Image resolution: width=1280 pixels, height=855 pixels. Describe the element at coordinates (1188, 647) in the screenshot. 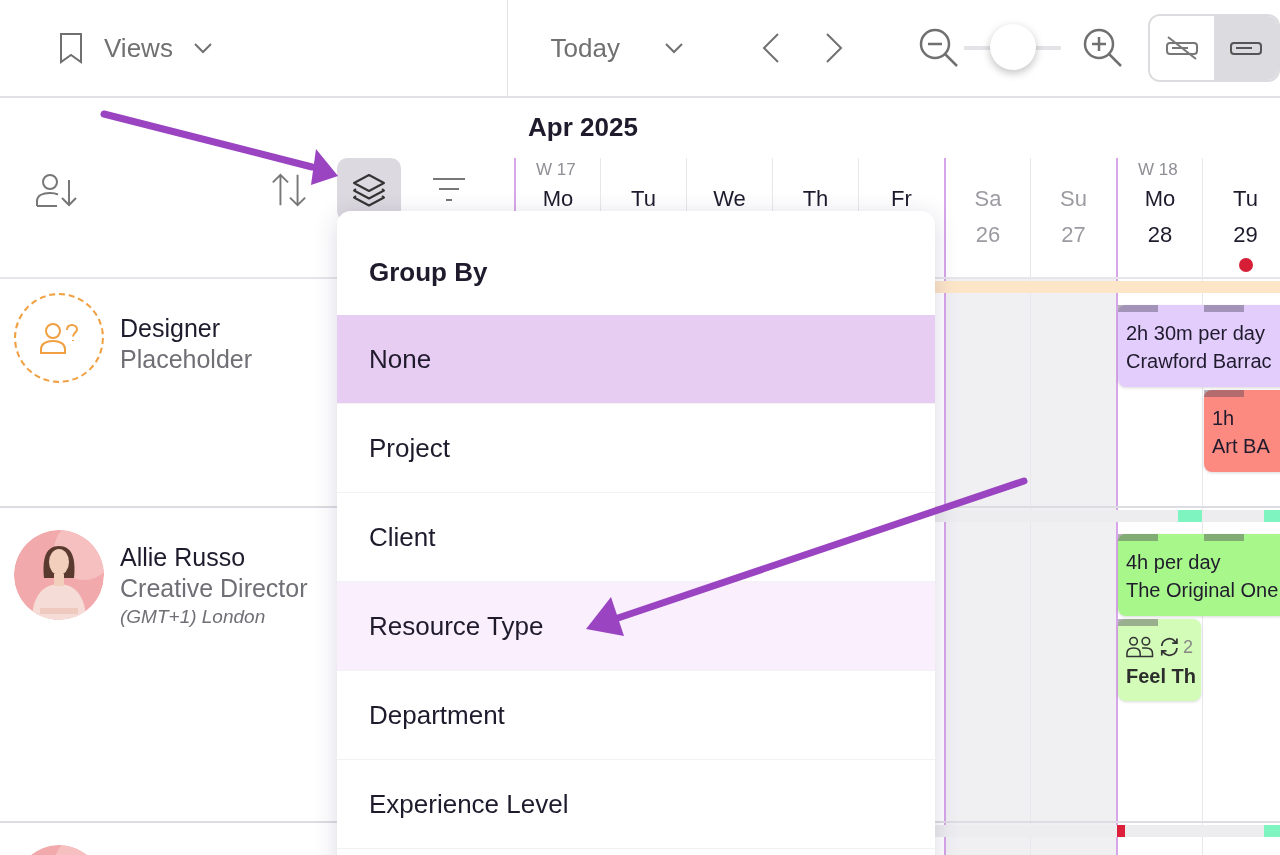

I see `booking-count: 2` at that location.